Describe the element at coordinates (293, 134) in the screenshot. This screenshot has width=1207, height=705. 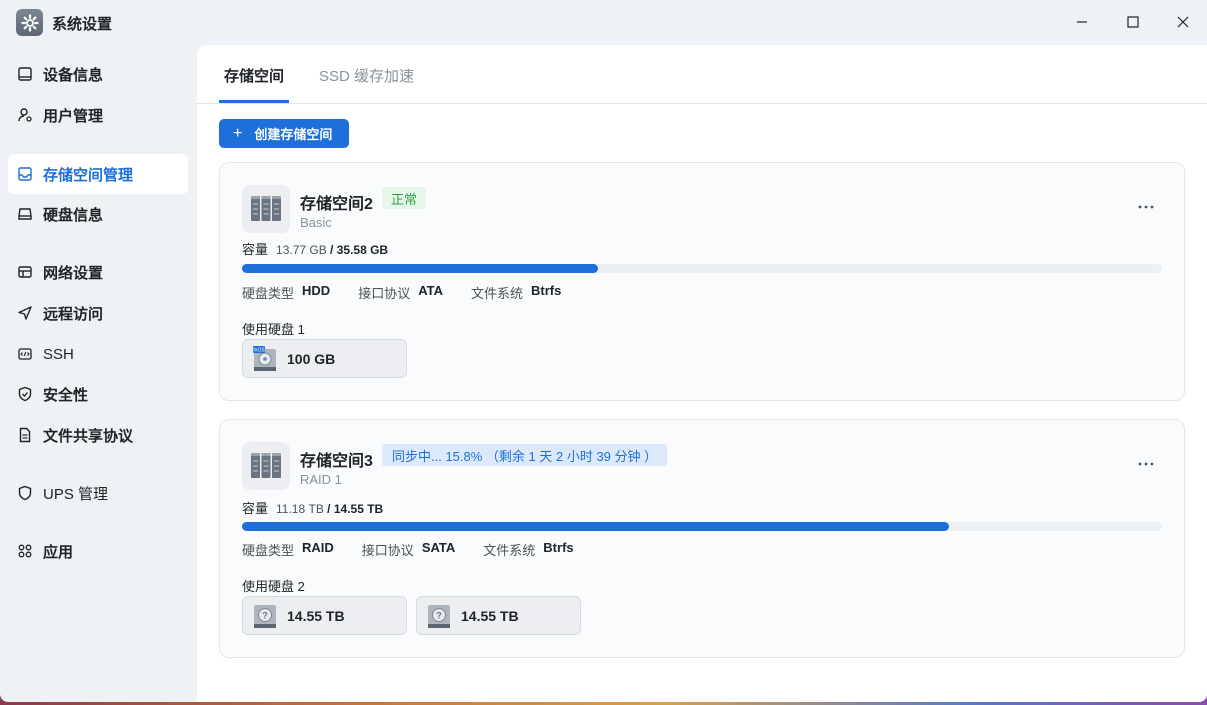
I see `create-storage-label: 创建存储空间` at that location.